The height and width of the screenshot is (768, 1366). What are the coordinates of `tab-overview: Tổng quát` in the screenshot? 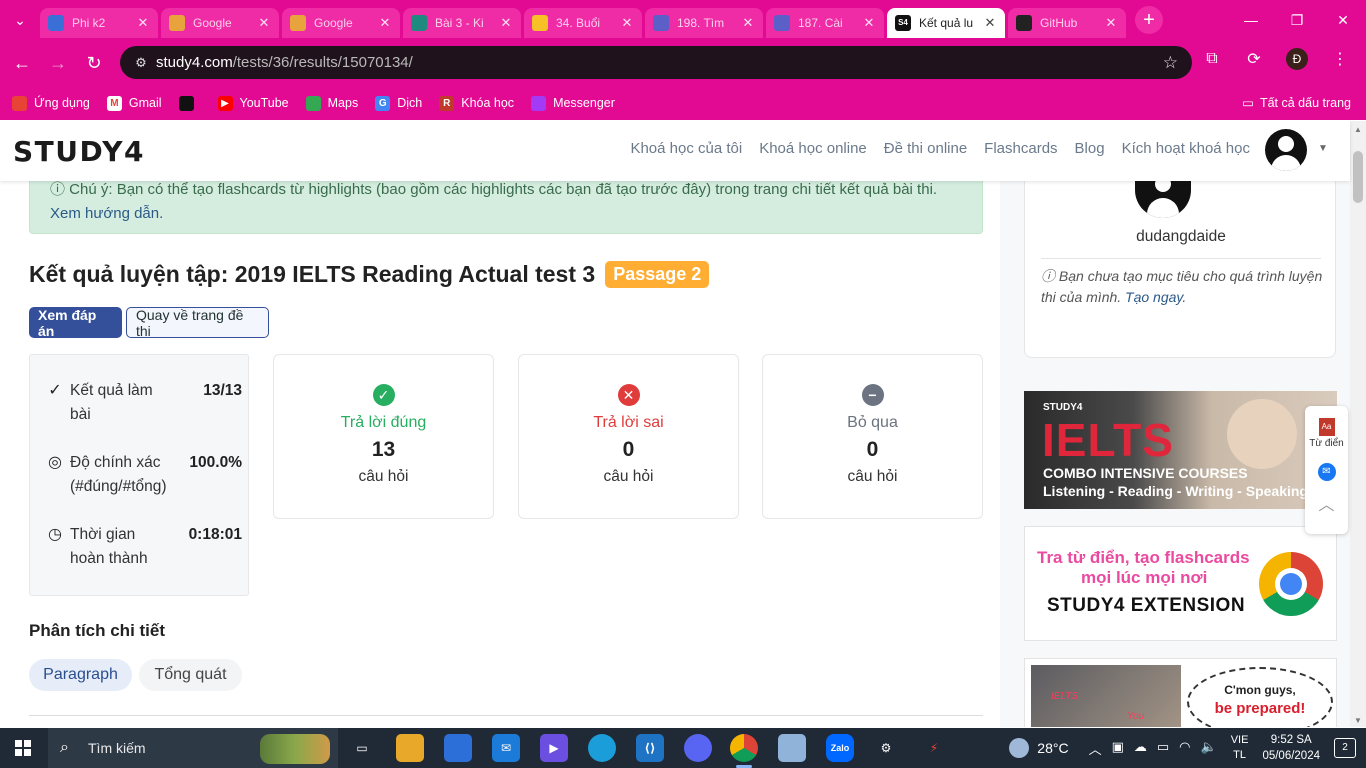 It's located at (190, 675).